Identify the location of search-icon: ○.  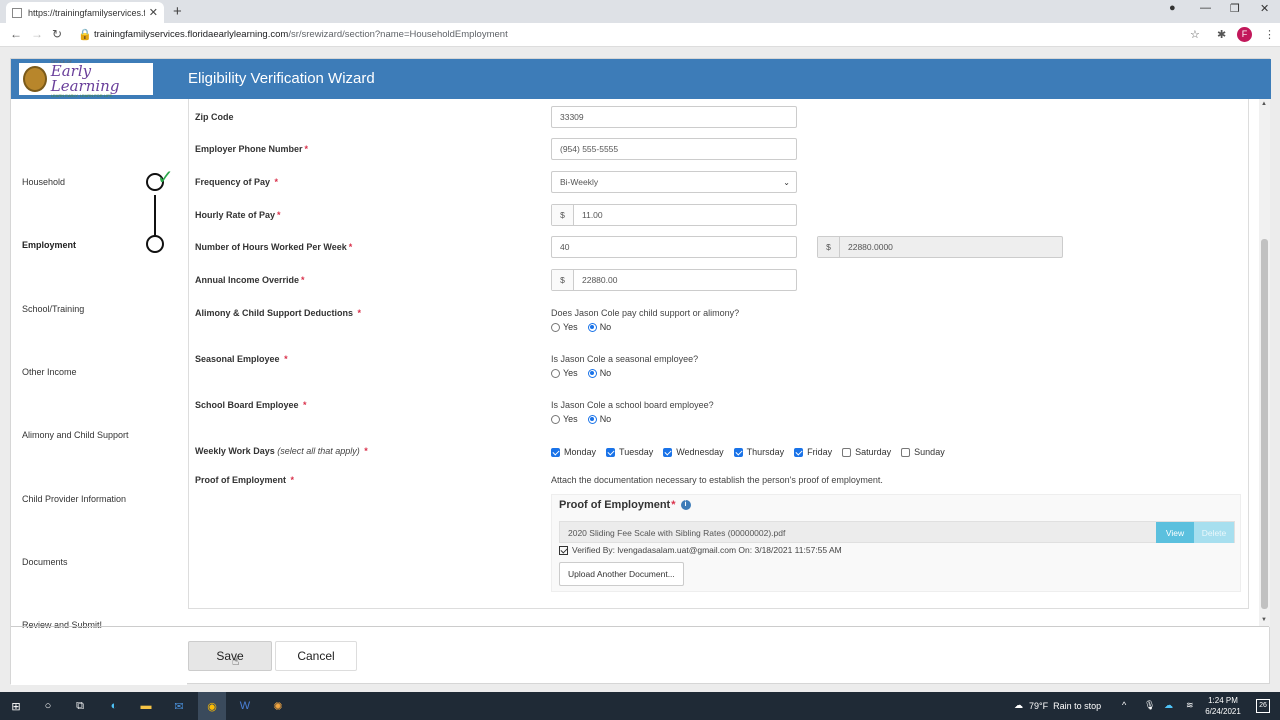
(48, 706).